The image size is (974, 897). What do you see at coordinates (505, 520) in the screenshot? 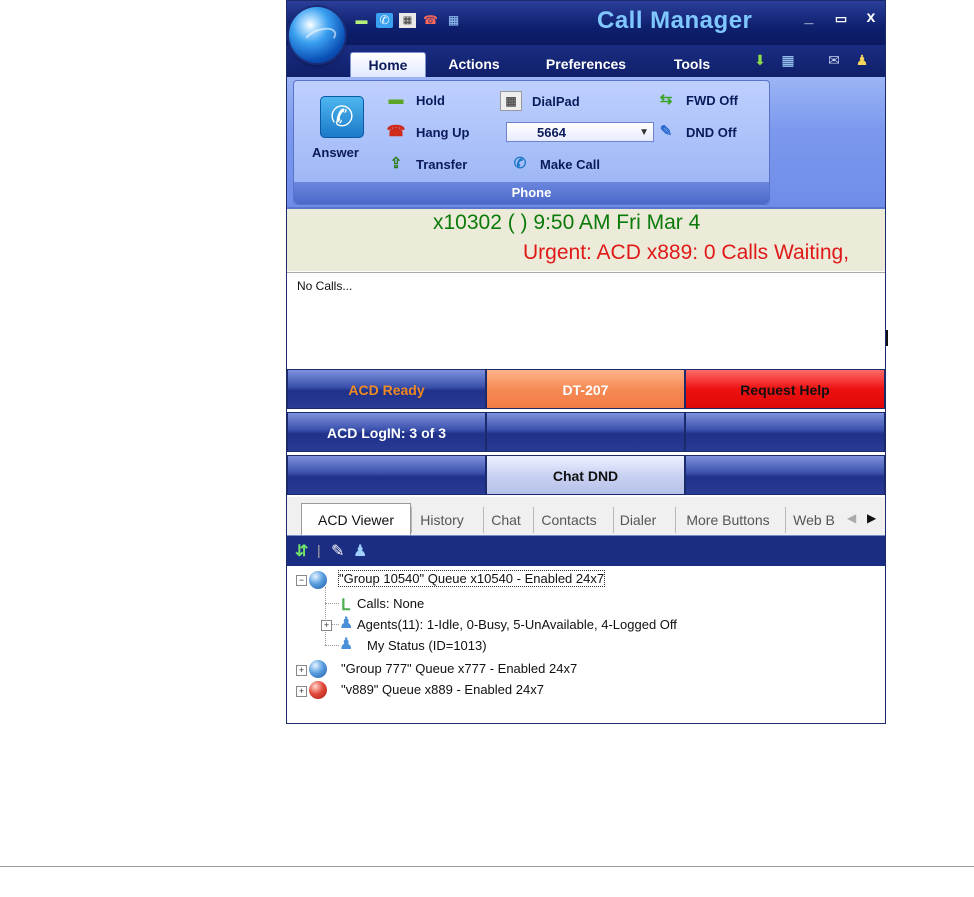
I see `tab-chat: Chat` at bounding box center [505, 520].